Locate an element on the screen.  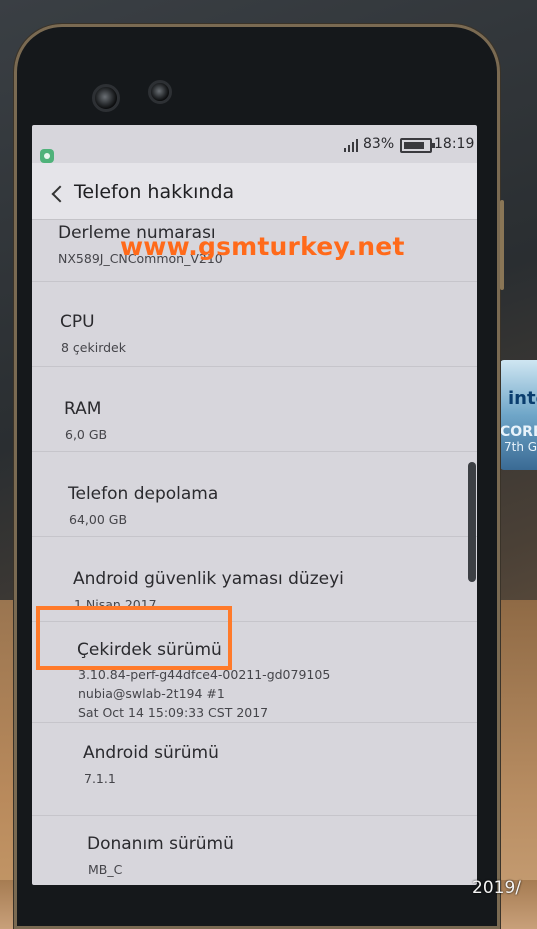
photo-date-stamp: 2019/ is located at coordinates (496, 888).